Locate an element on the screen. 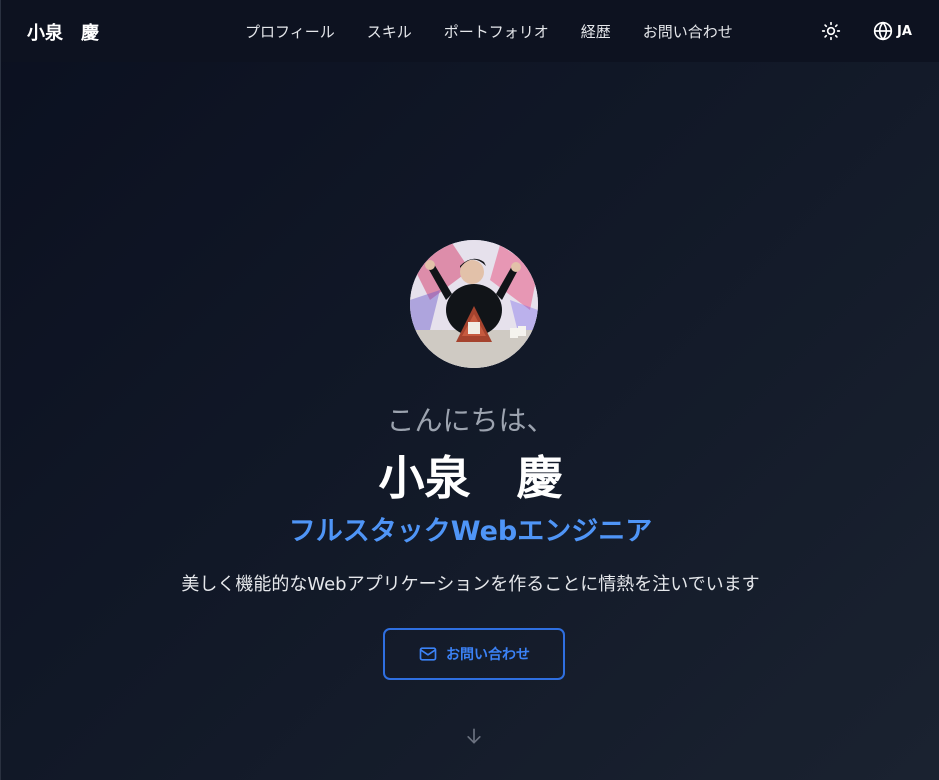  site-logo: 小泉 慶 is located at coordinates (63, 32).